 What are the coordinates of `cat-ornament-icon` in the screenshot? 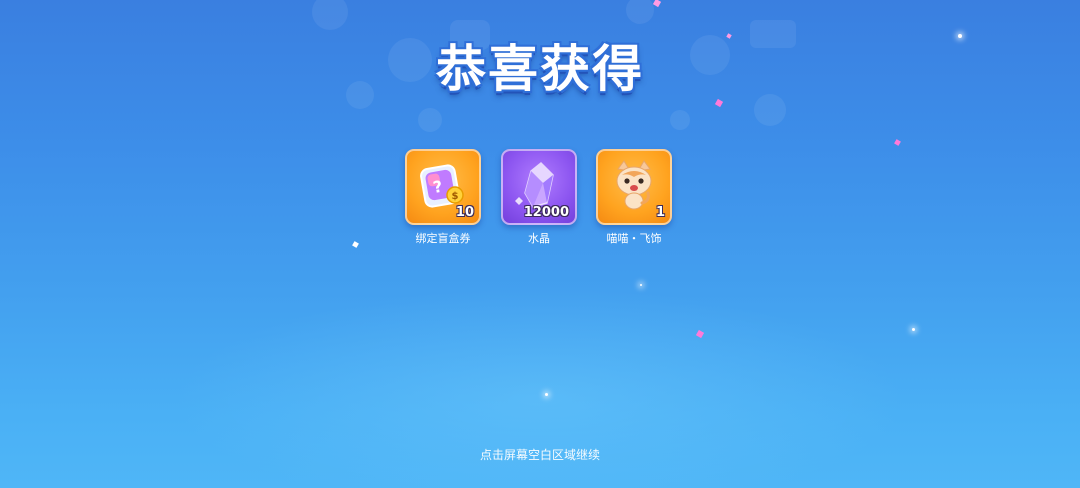 It's located at (634, 185).